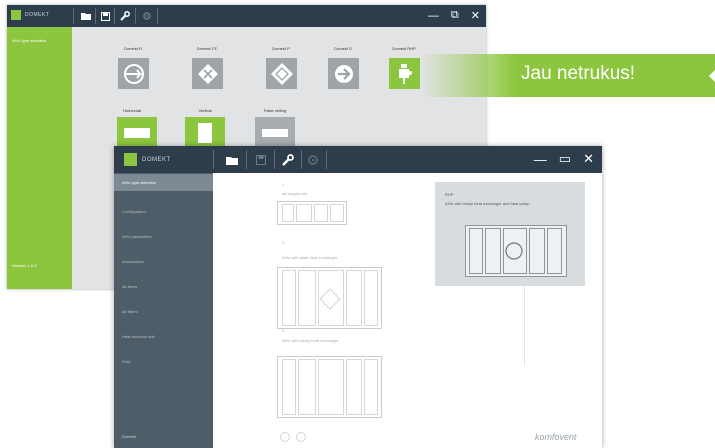 The image size is (715, 448). I want to click on unit-tile-domekt-rhp, so click(404, 73).